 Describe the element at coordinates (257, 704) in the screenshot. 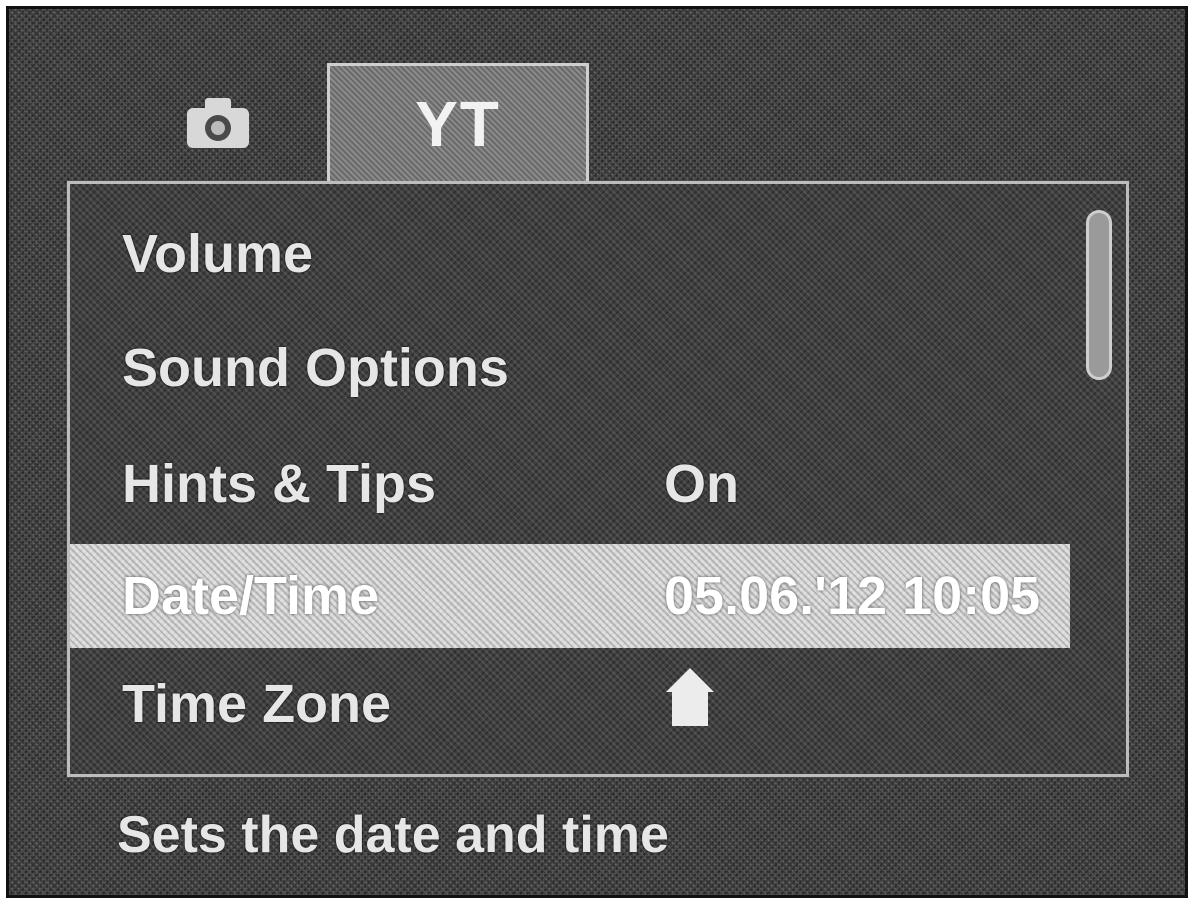

I see `menu-item-label: Time Zone` at that location.